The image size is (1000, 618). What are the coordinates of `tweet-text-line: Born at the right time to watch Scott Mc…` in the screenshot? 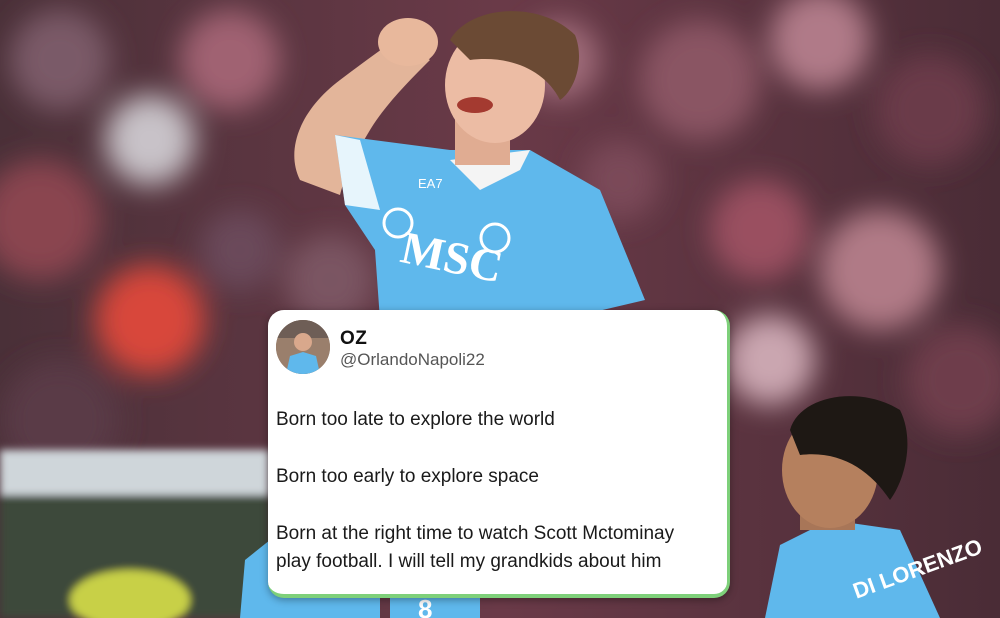 It's located at (475, 533).